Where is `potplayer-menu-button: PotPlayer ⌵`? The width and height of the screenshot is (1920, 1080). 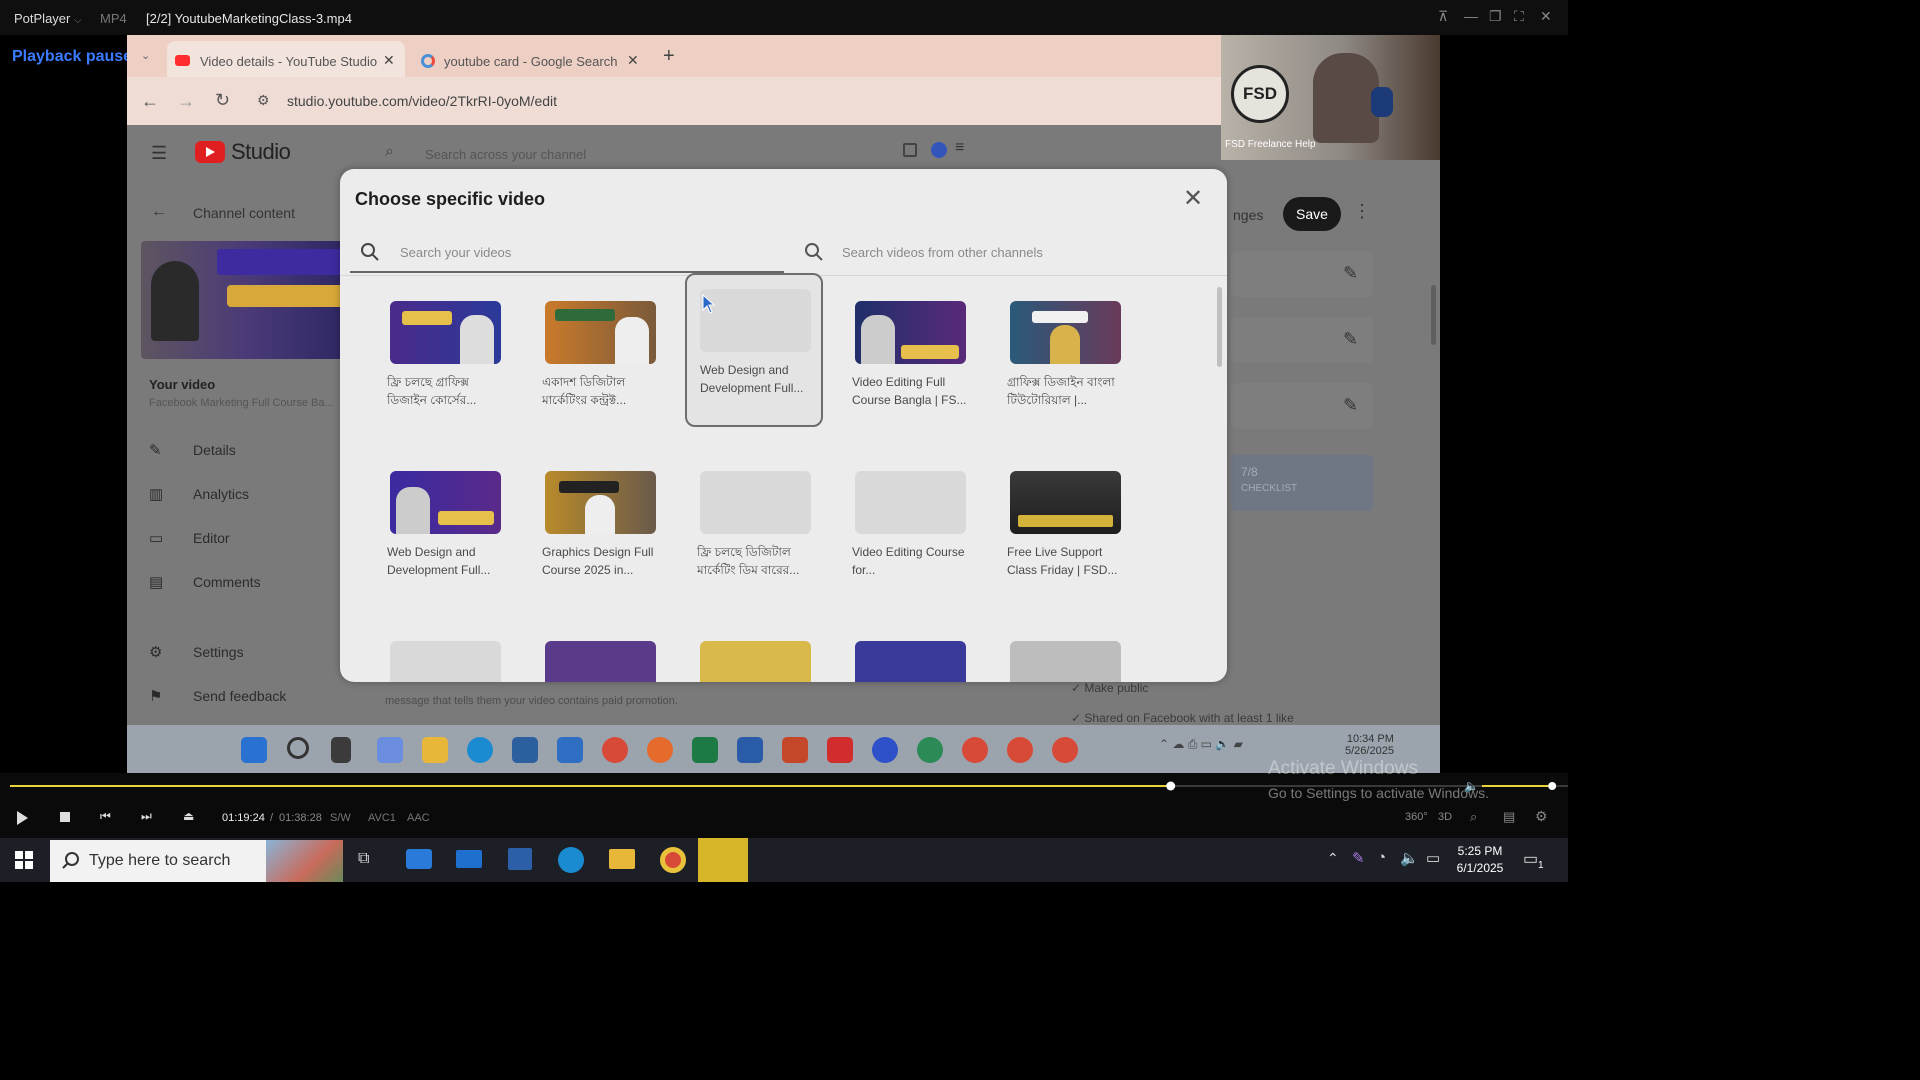
potplayer-menu-button: PotPlayer ⌵ is located at coordinates (48, 18).